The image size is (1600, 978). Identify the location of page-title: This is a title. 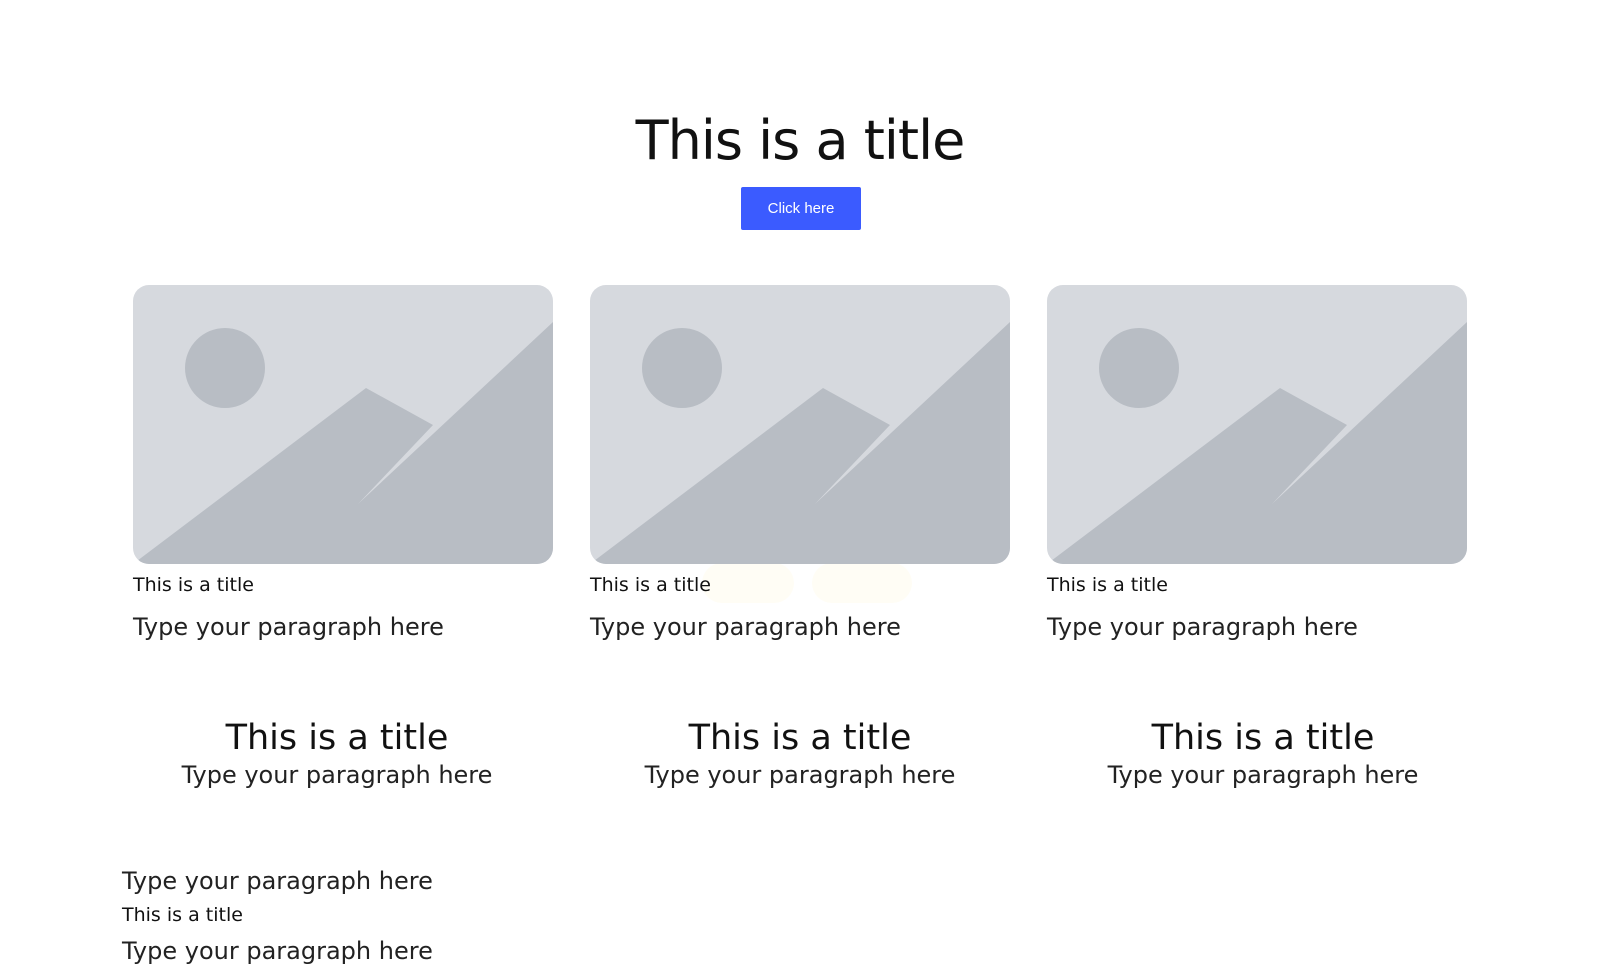
(800, 140).